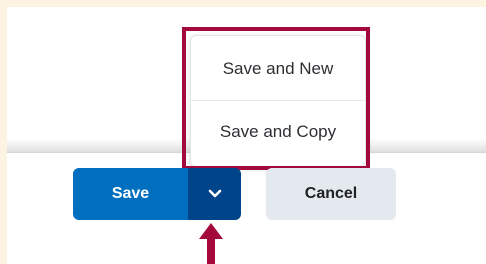  Describe the element at coordinates (331, 194) in the screenshot. I see `cancel-button: Cancel` at that location.